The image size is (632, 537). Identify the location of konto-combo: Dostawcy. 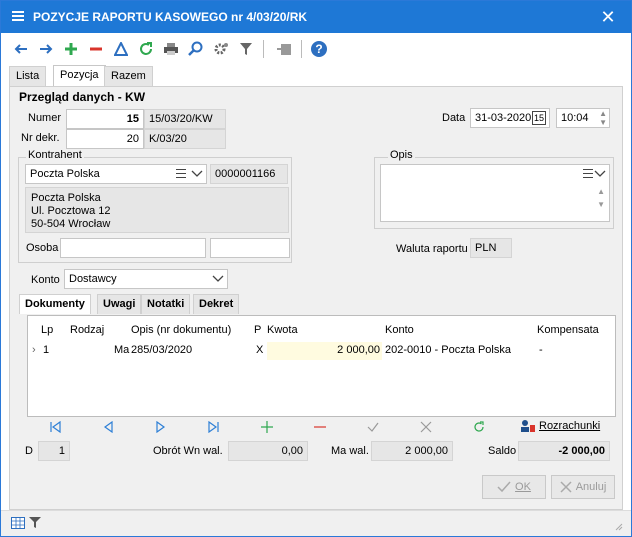
(146, 279).